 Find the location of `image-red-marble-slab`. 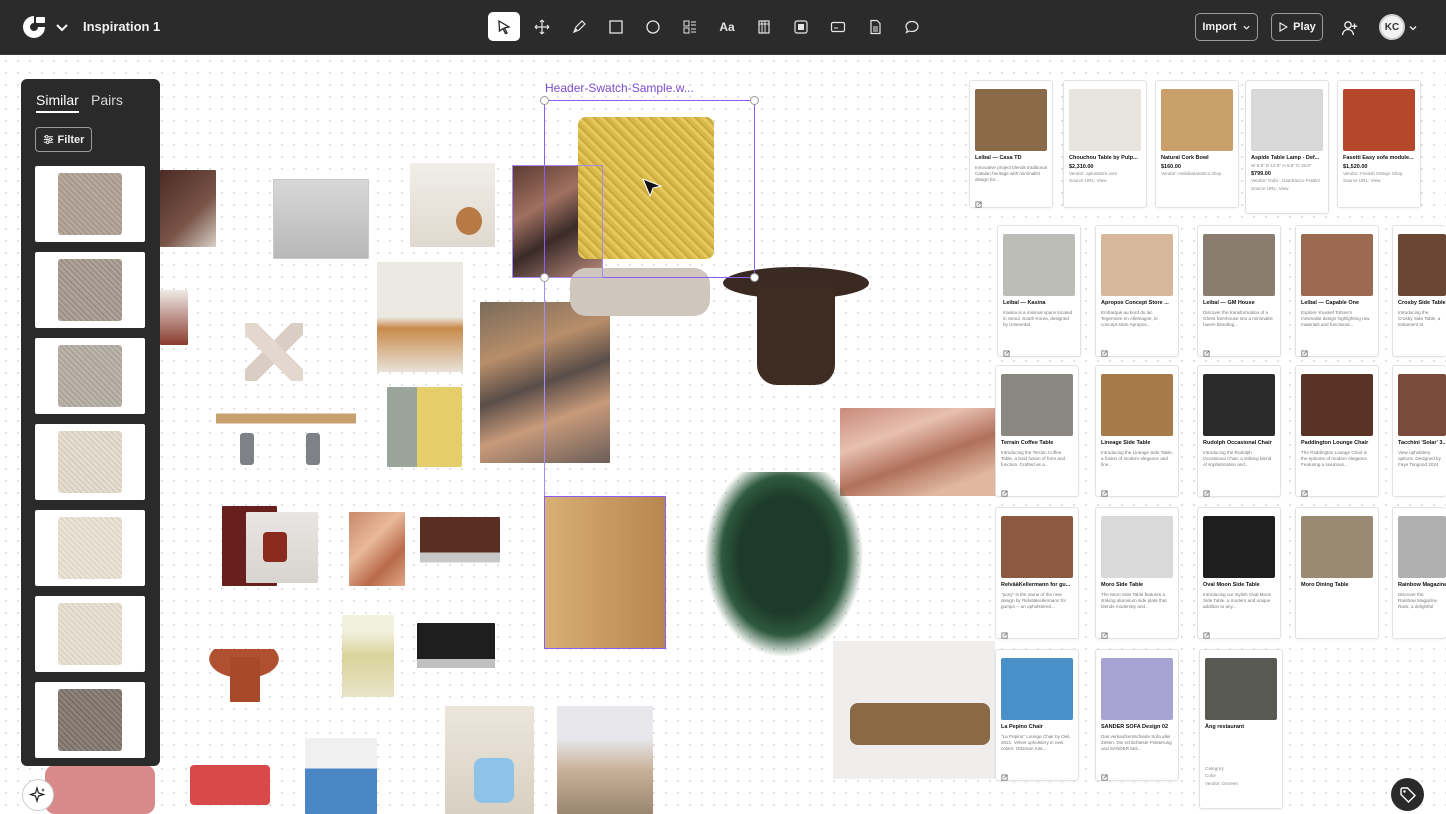

image-red-marble-slab is located at coordinates (925, 452).